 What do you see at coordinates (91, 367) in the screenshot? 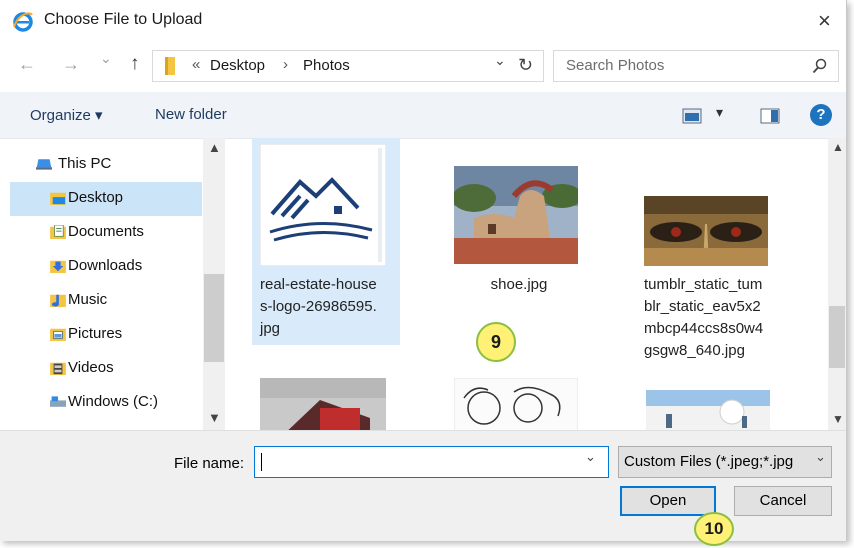
I see `sidebar-item-label: Videos` at bounding box center [91, 367].